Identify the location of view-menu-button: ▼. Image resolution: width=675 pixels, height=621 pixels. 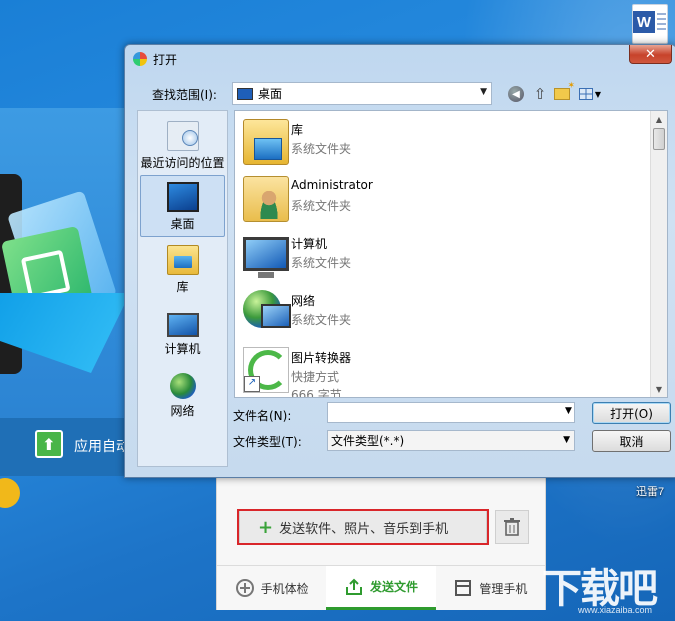
(590, 94).